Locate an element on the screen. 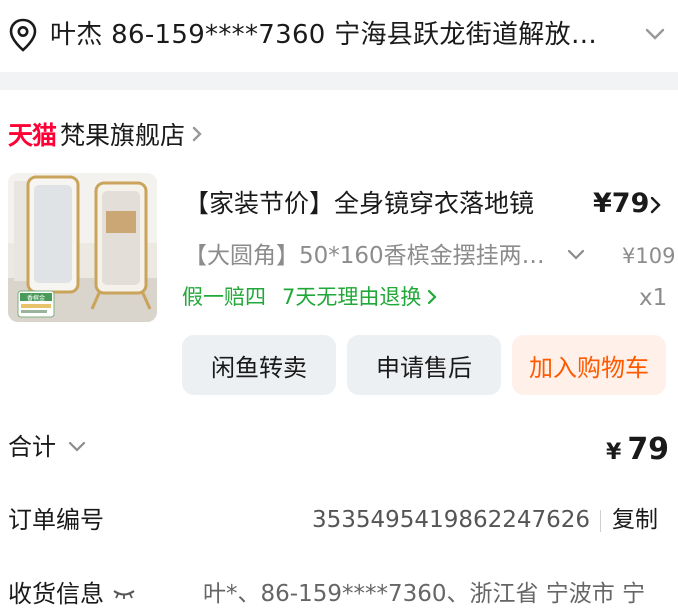  order-number: 3535495419862247626 is located at coordinates (451, 520).